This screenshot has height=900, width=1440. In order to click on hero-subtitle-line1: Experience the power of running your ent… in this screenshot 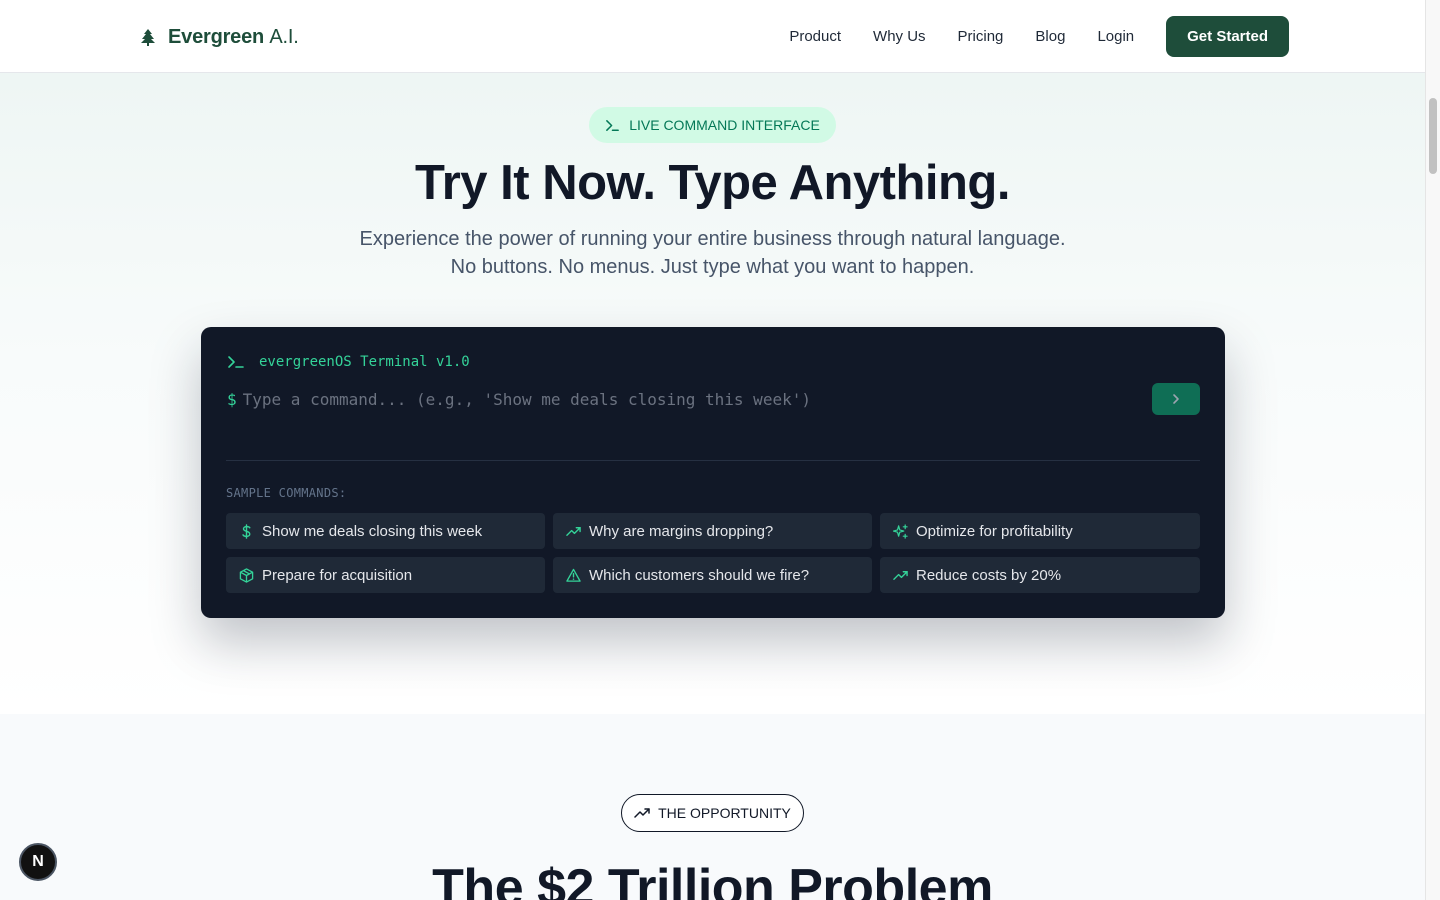, I will do `click(712, 239)`.